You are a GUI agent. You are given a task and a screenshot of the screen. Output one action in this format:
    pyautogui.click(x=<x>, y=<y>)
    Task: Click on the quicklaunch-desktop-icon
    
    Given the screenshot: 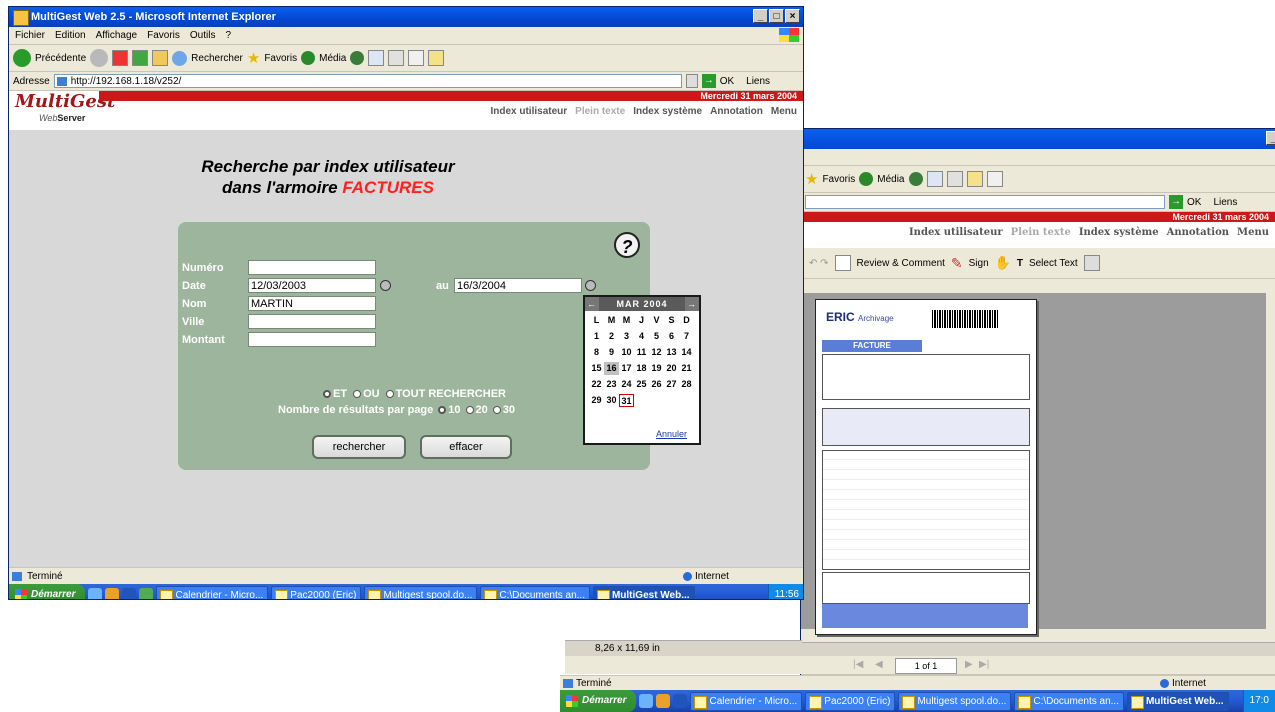 What is the action you would take?
    pyautogui.click(x=146, y=593)
    